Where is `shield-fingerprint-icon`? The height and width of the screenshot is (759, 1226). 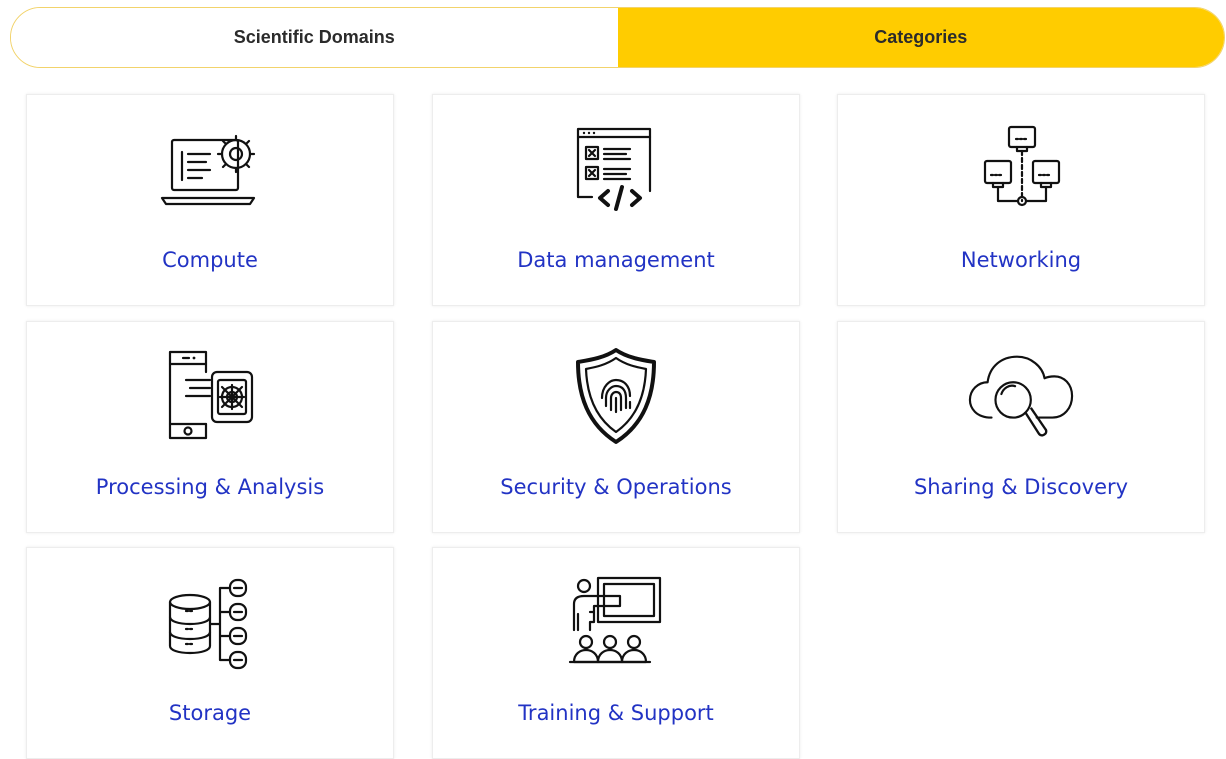
shield-fingerprint-icon is located at coordinates (616, 396).